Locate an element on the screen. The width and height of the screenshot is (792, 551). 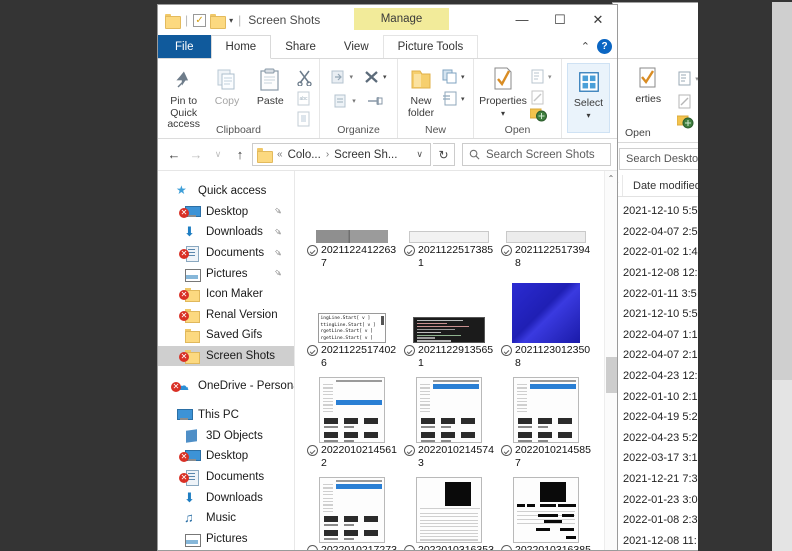
sidebar-item-icon-maker: ✕ Icon Maker is located at coordinates (226, 294).